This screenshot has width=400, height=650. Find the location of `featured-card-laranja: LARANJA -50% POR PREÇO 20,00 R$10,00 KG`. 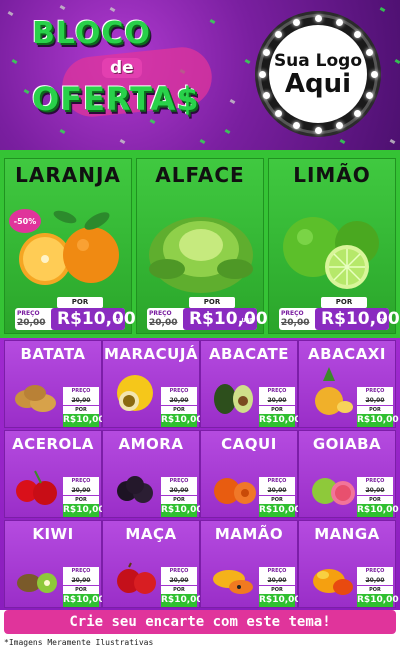

featured-card-laranja: LARANJA -50% POR PREÇO 20,00 R$10,00 KG is located at coordinates (70, 246).